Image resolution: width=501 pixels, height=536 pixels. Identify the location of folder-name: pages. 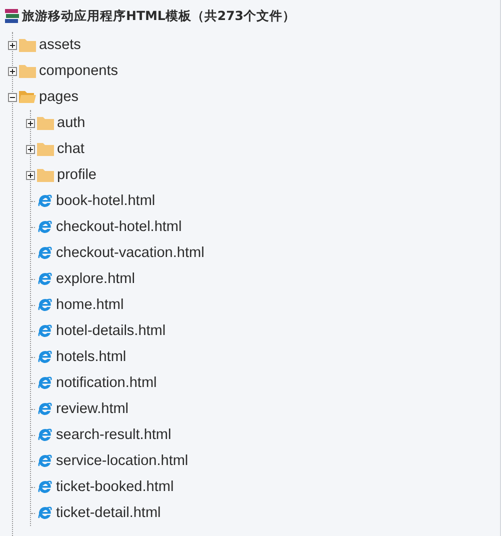
(59, 97).